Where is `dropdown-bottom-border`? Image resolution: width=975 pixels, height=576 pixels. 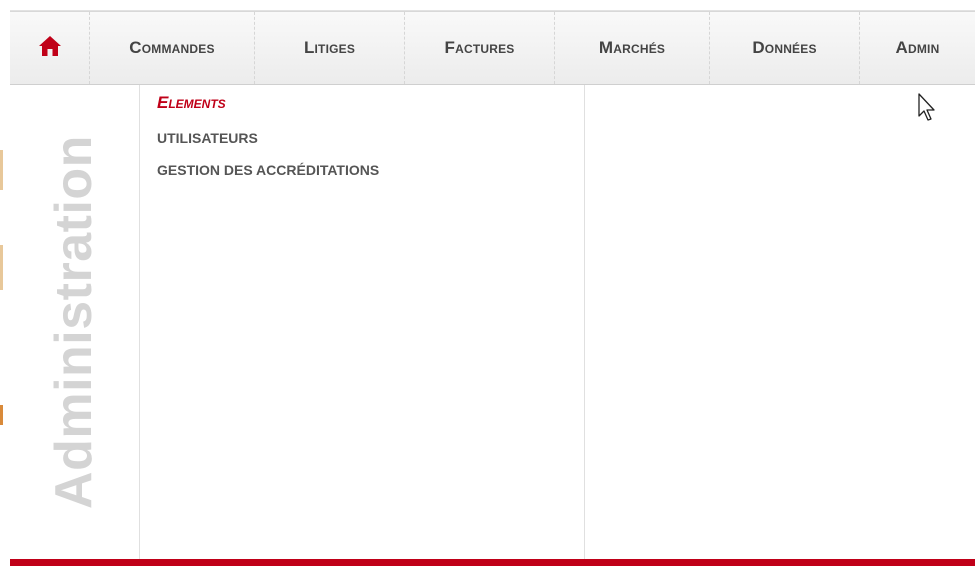
dropdown-bottom-border is located at coordinates (492, 562).